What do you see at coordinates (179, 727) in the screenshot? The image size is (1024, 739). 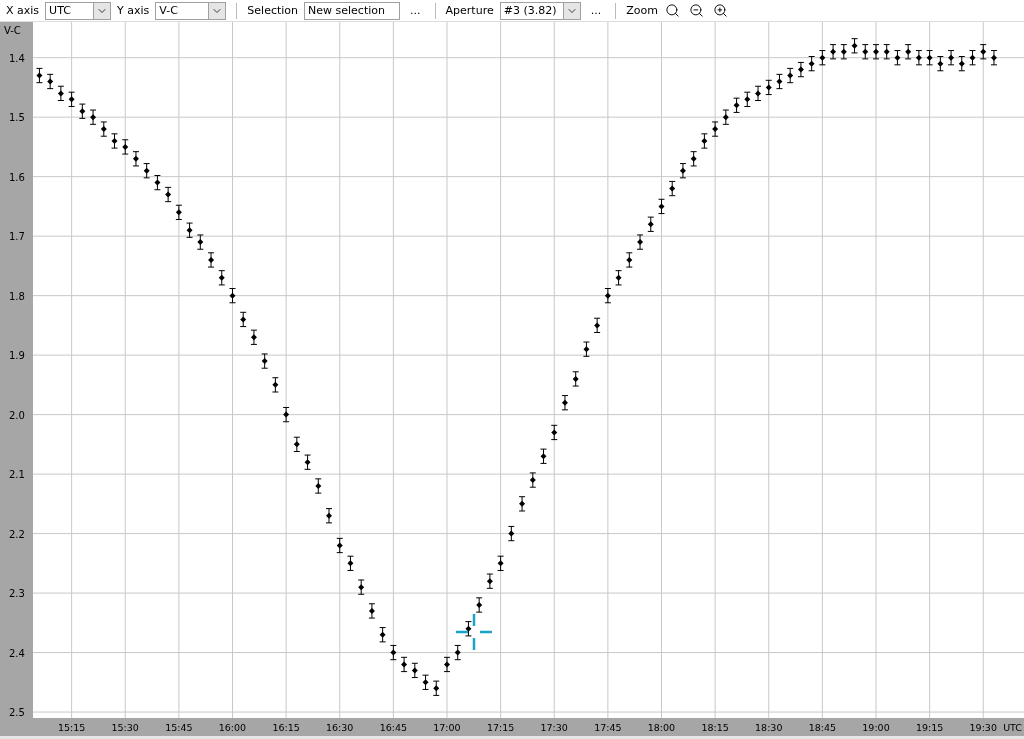 I see `x-tick-label: 15:45` at bounding box center [179, 727].